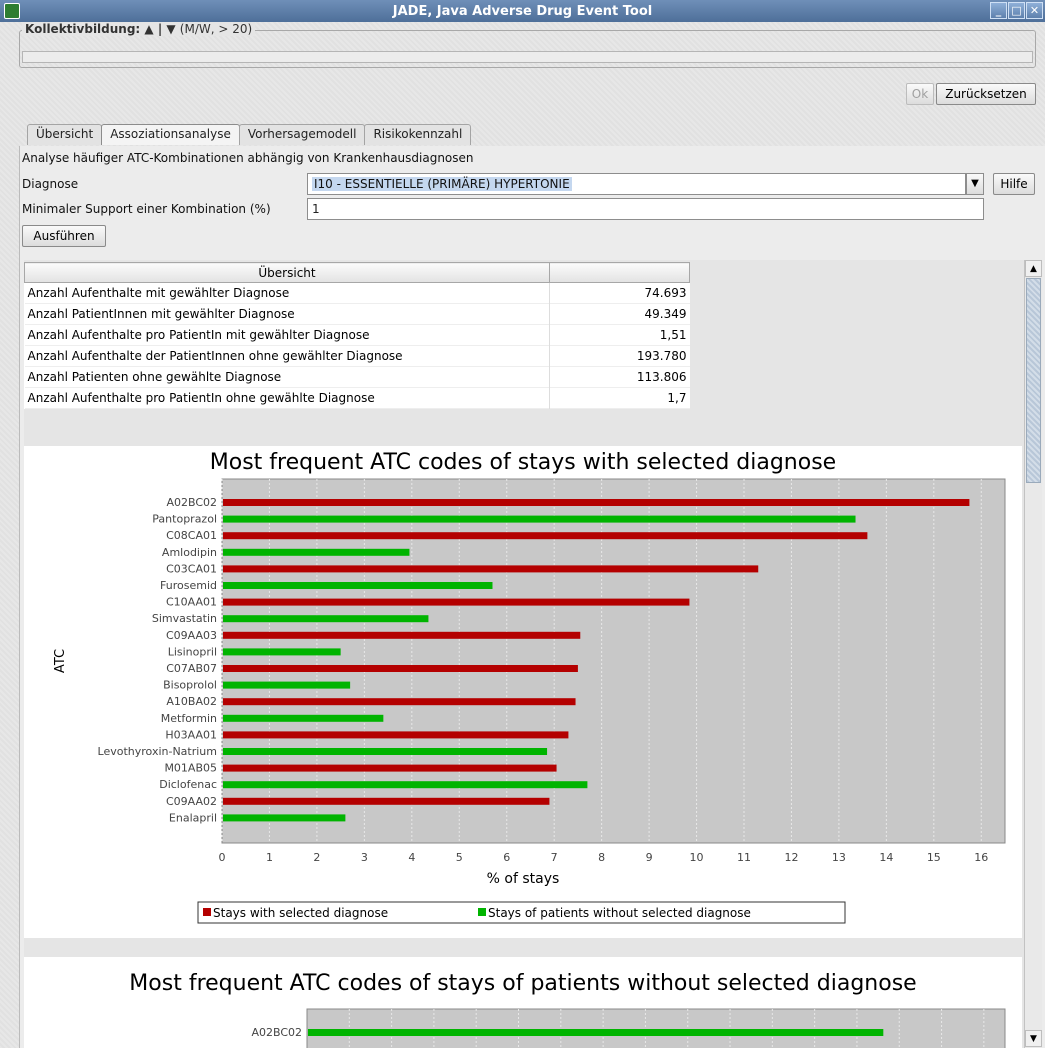  I want to click on row-value: 193.780, so click(619, 356).